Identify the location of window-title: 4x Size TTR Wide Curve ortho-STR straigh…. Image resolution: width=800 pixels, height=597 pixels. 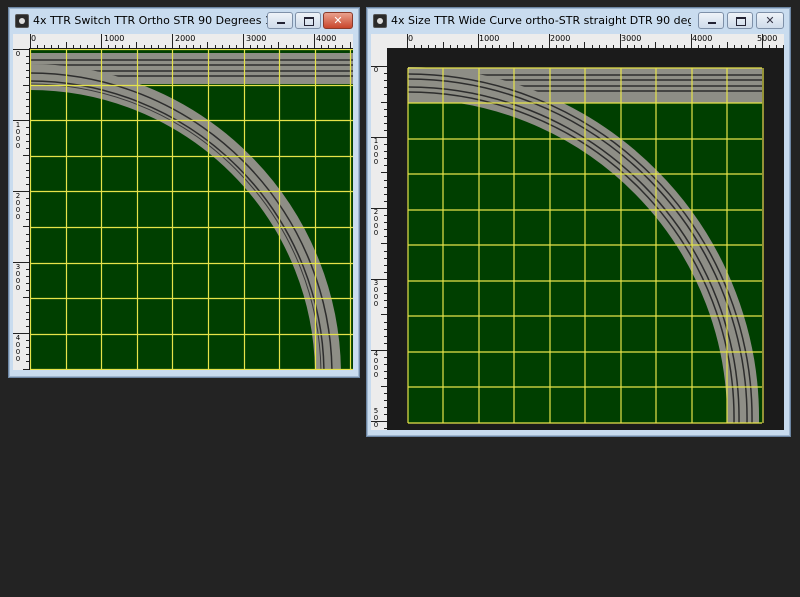
(541, 20).